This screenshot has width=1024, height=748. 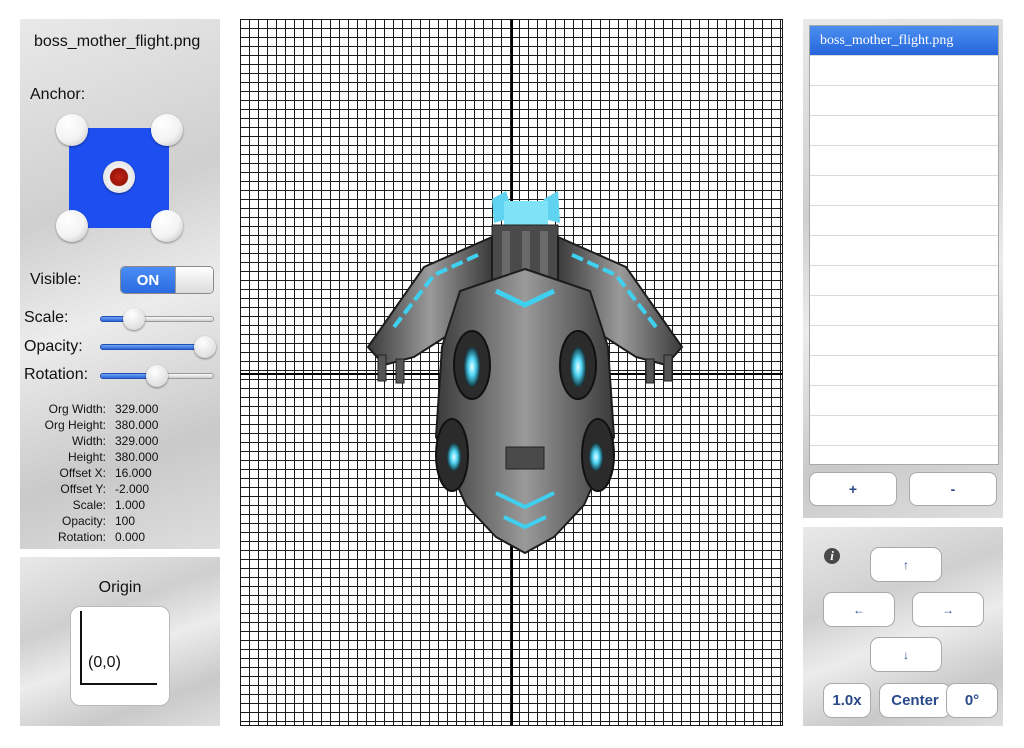 What do you see at coordinates (130, 505) in the screenshot?
I see `stat-value: 1.000` at bounding box center [130, 505].